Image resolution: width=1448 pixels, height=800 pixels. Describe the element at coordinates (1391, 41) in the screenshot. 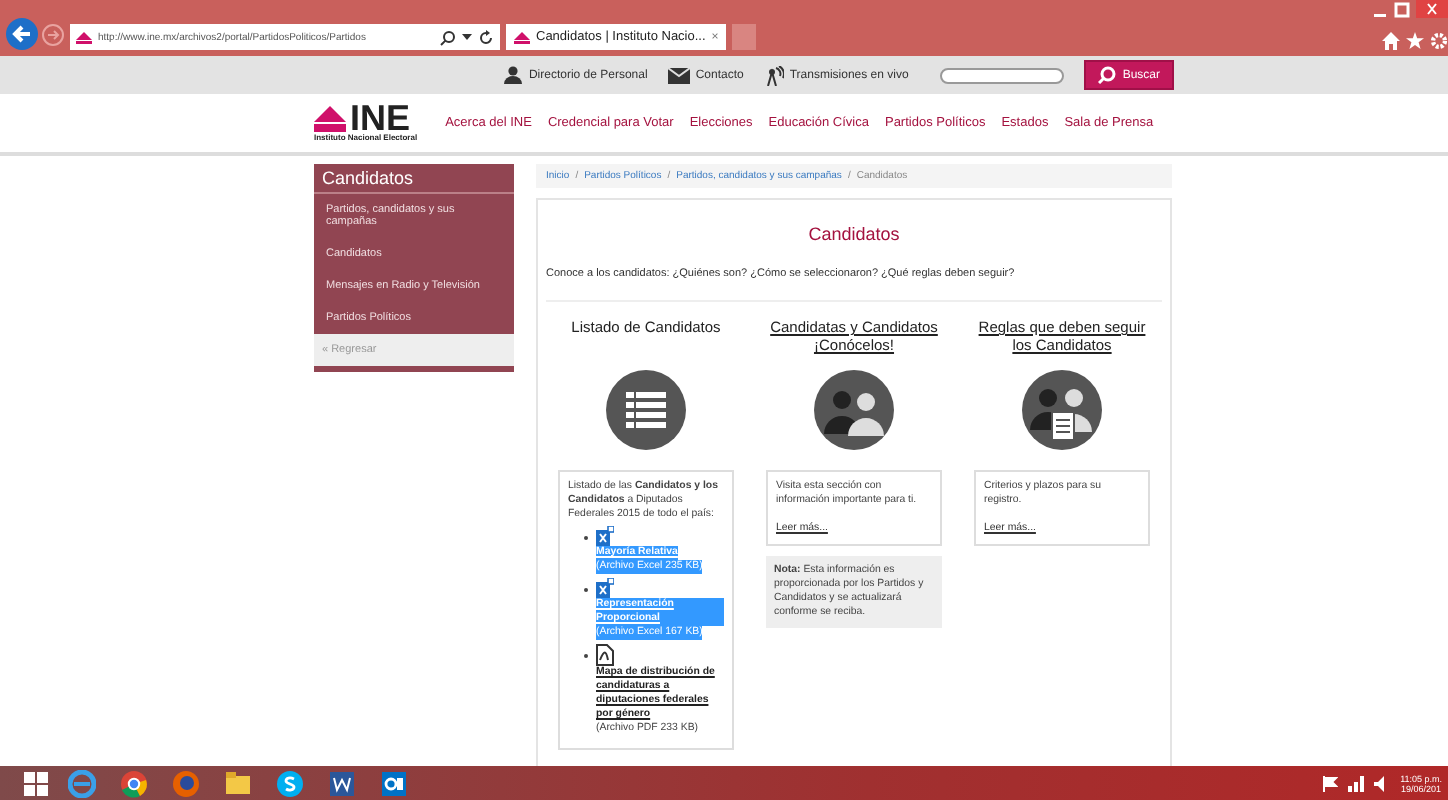

I see `home-icon` at that location.